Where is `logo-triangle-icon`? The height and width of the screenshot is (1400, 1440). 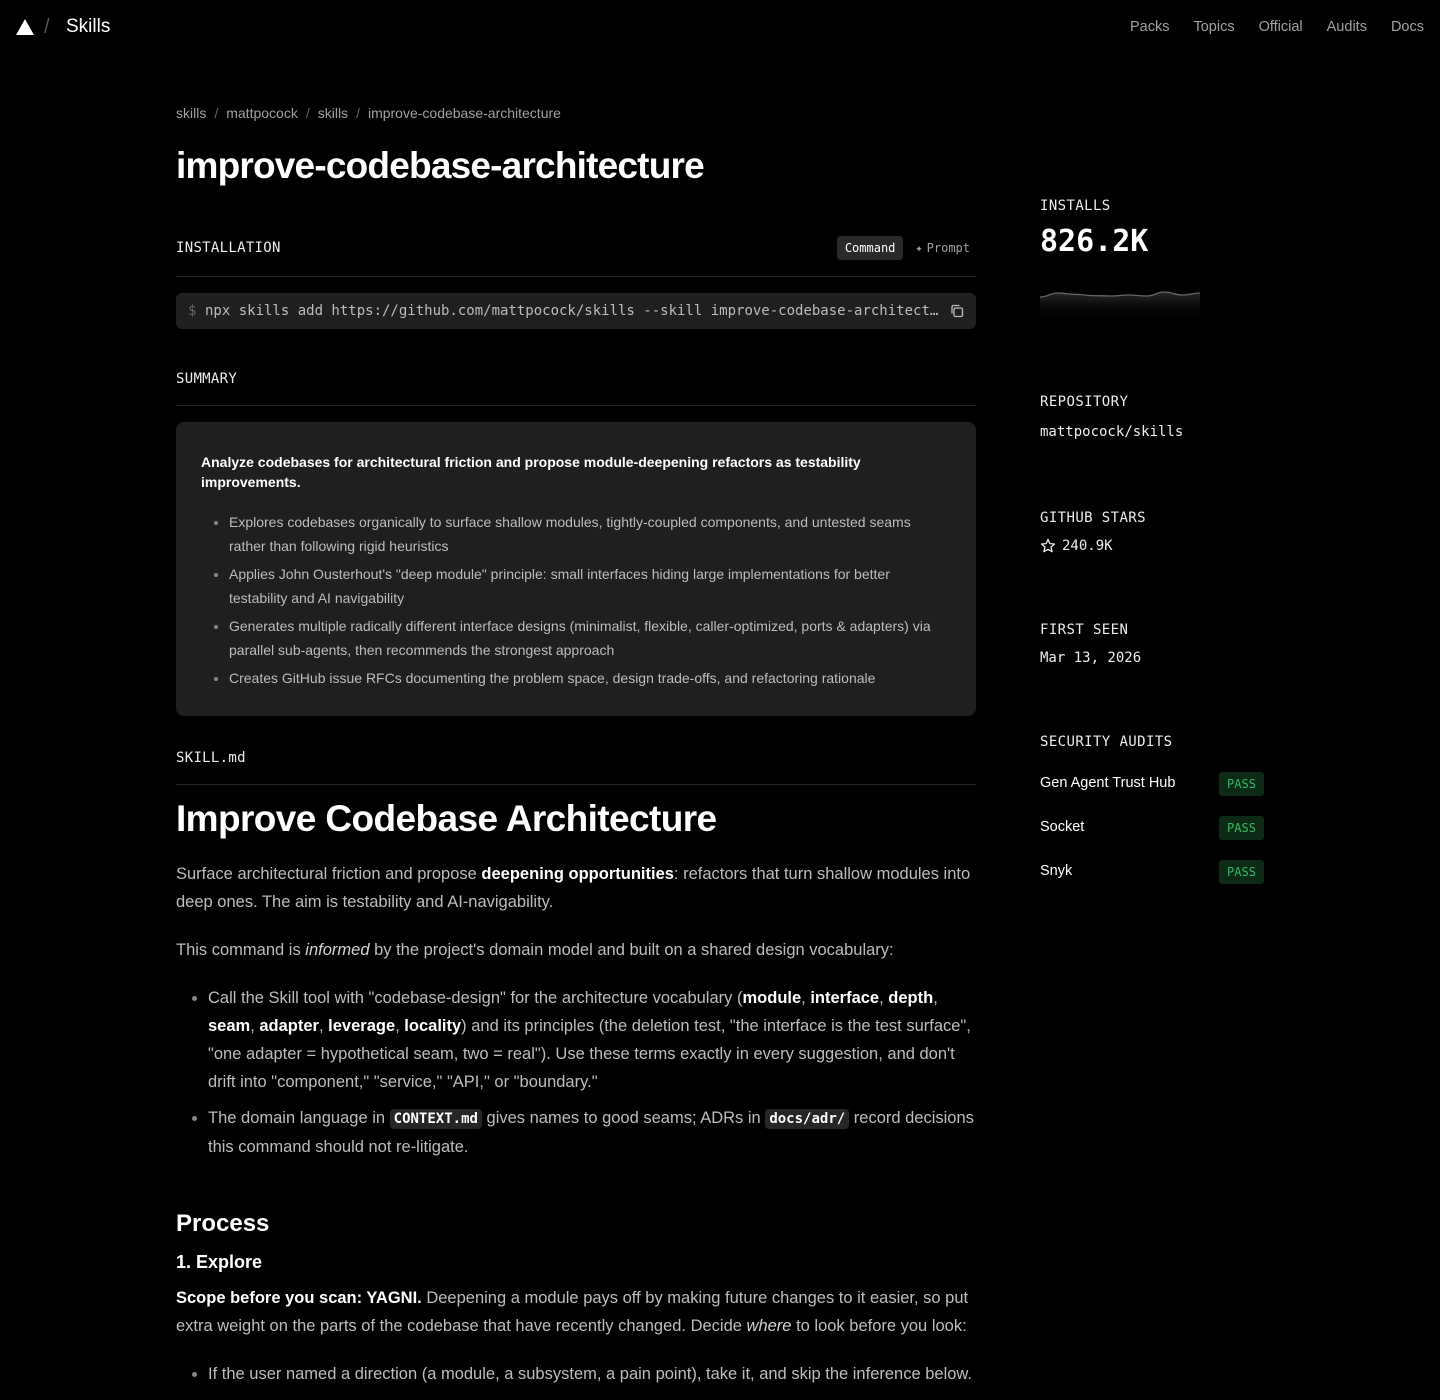 logo-triangle-icon is located at coordinates (25, 27).